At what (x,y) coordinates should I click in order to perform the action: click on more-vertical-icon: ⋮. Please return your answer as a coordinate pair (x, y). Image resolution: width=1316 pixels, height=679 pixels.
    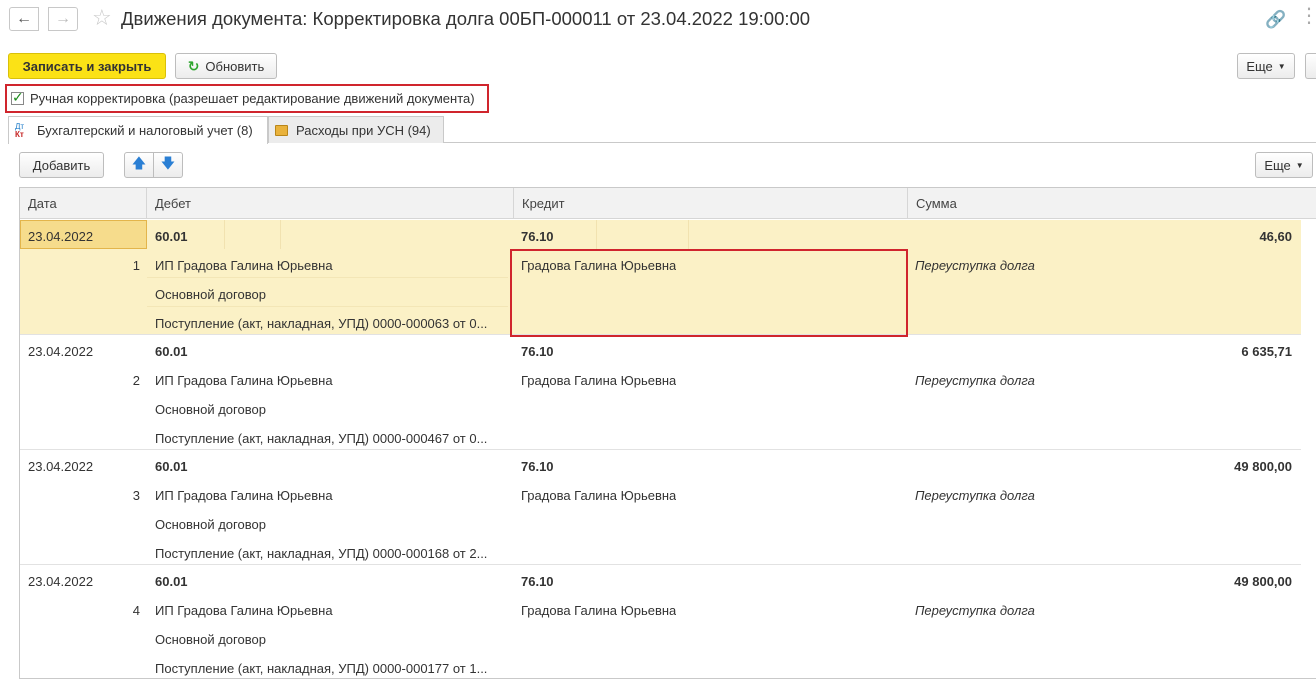
    Looking at the image, I should click on (1307, 16).